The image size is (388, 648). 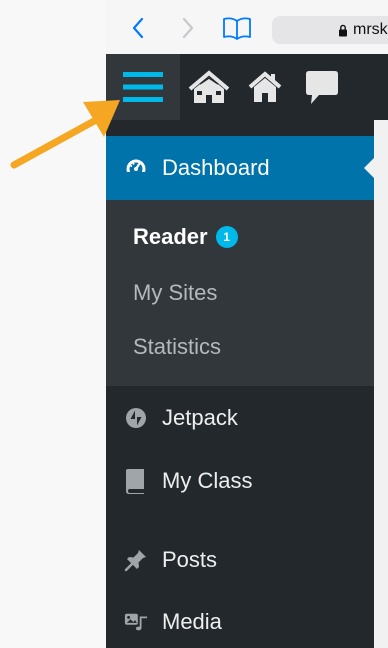 I want to click on submenu-label-reader: Reader, so click(x=170, y=236).